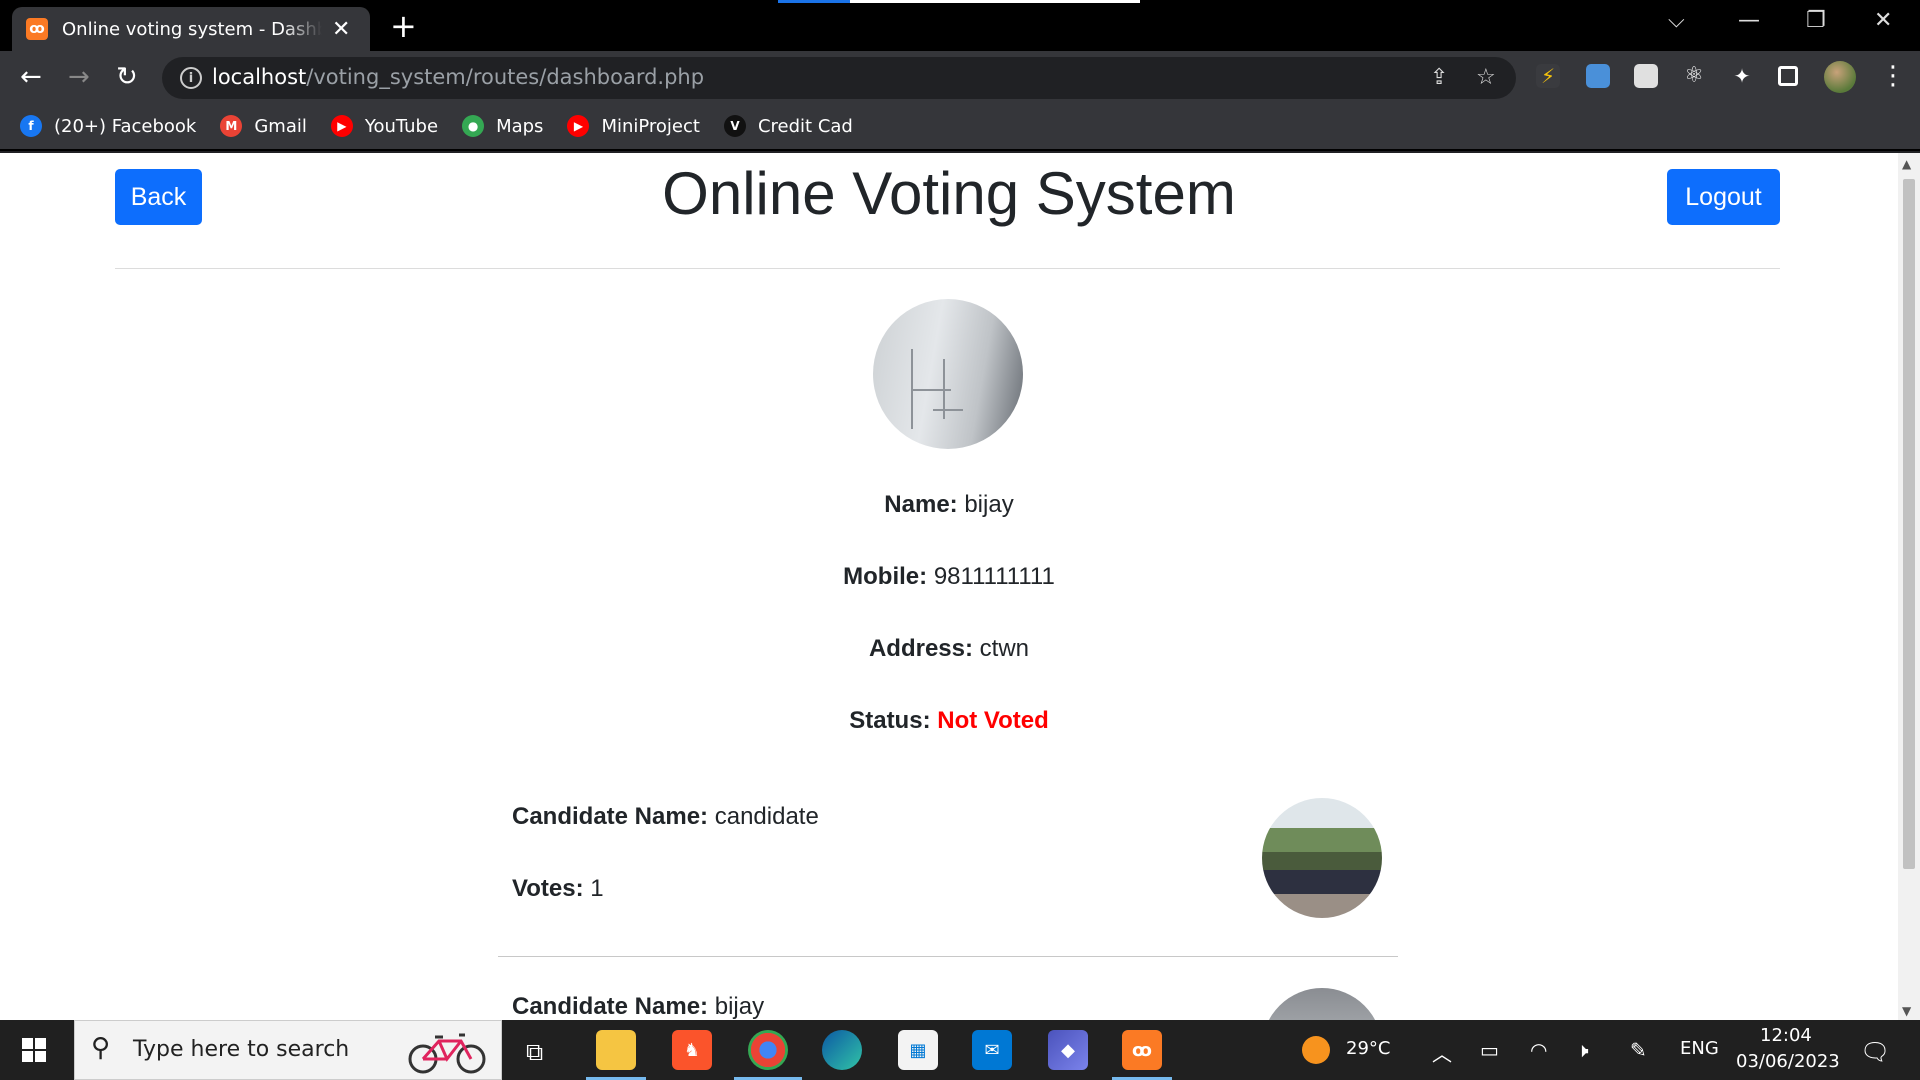 The image size is (1920, 1080). I want to click on notifications-icon: 🗨, so click(1875, 1052).